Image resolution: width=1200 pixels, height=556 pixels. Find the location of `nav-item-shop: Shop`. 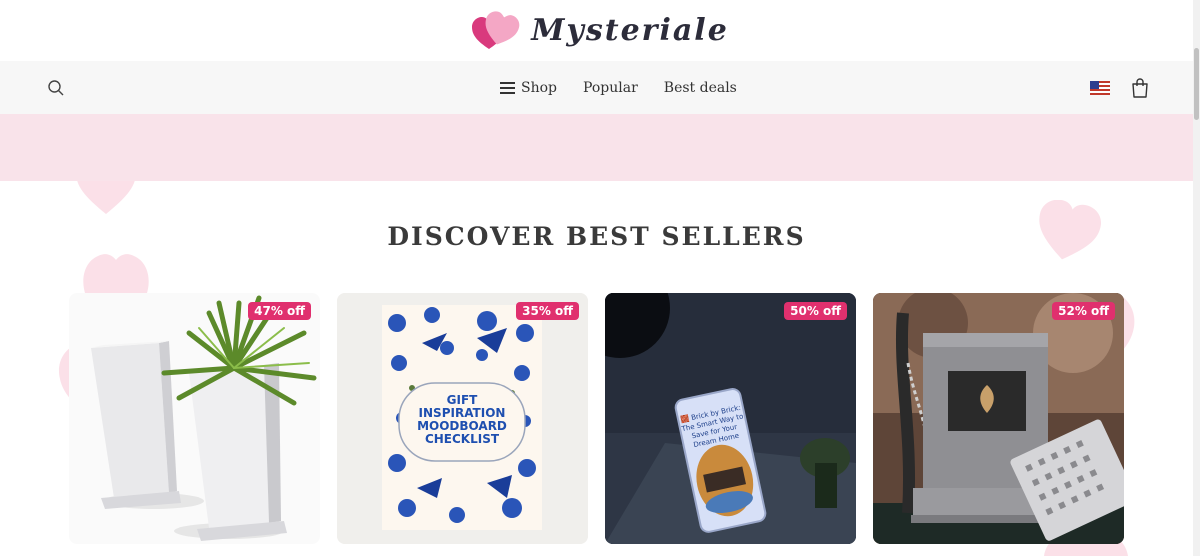

nav-item-shop: Shop is located at coordinates (528, 88).